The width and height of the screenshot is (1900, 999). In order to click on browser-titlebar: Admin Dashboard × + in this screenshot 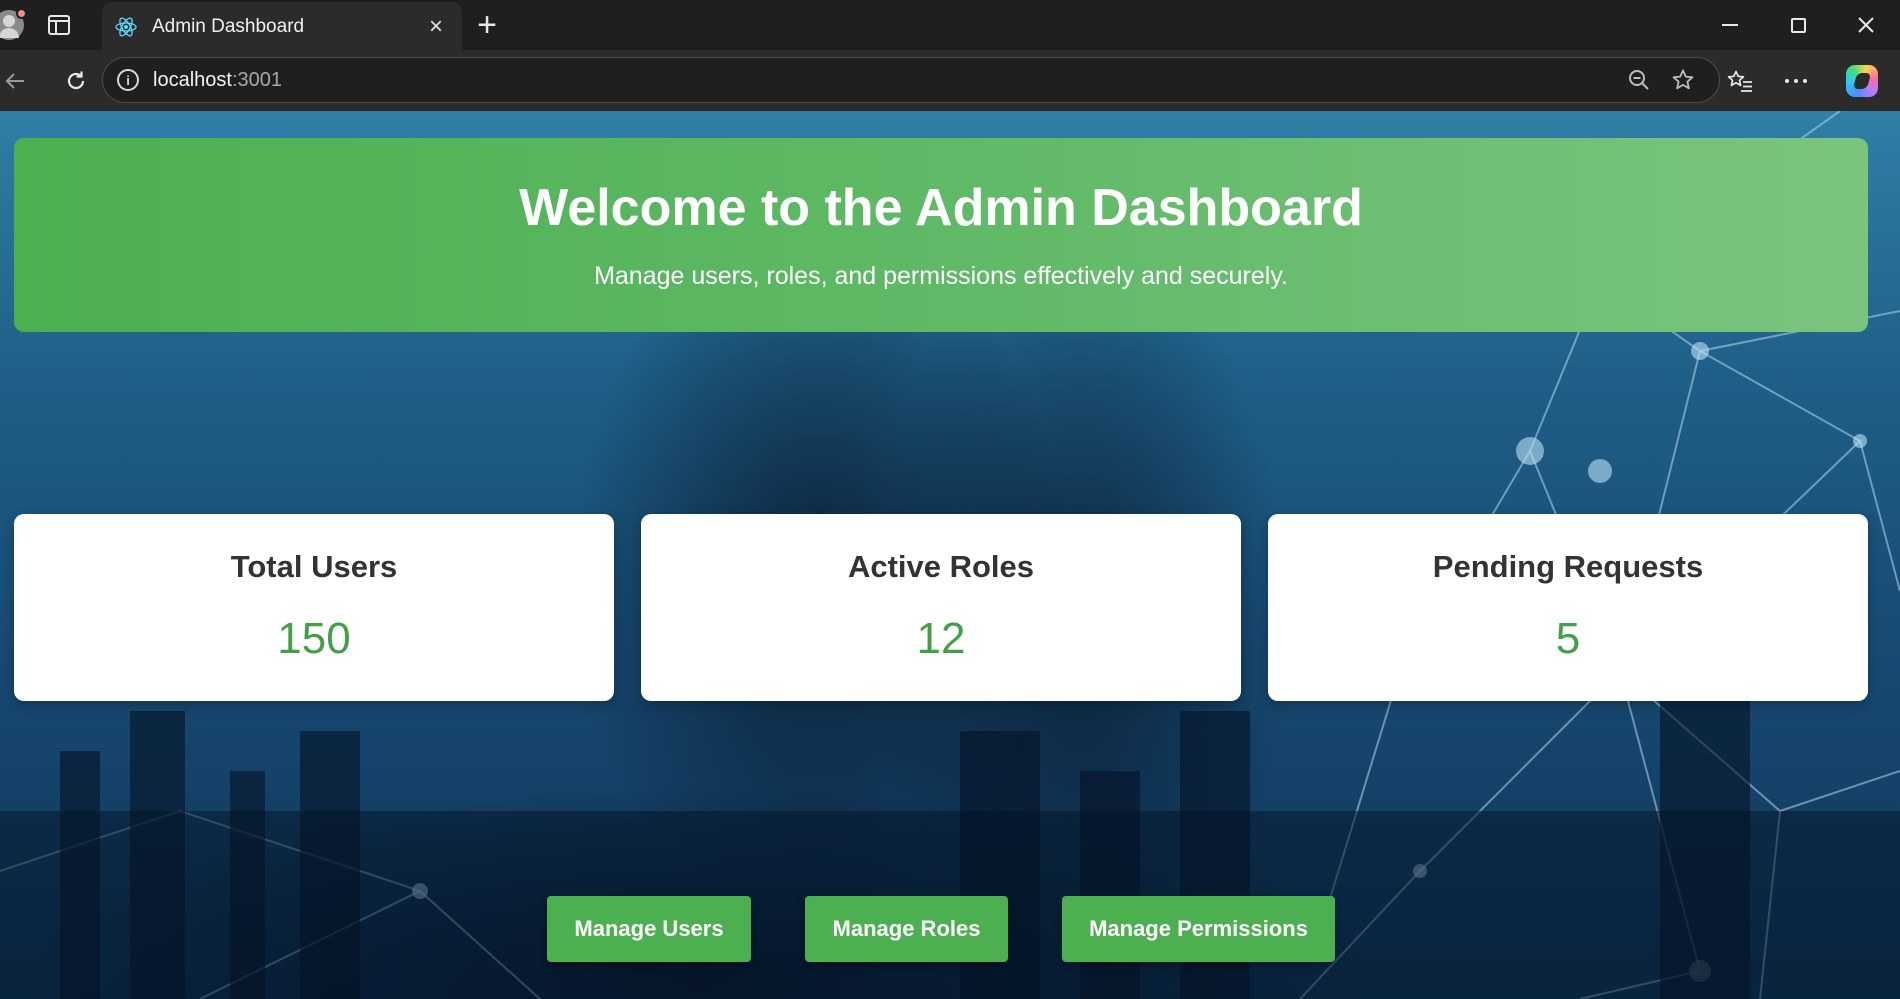, I will do `click(950, 26)`.